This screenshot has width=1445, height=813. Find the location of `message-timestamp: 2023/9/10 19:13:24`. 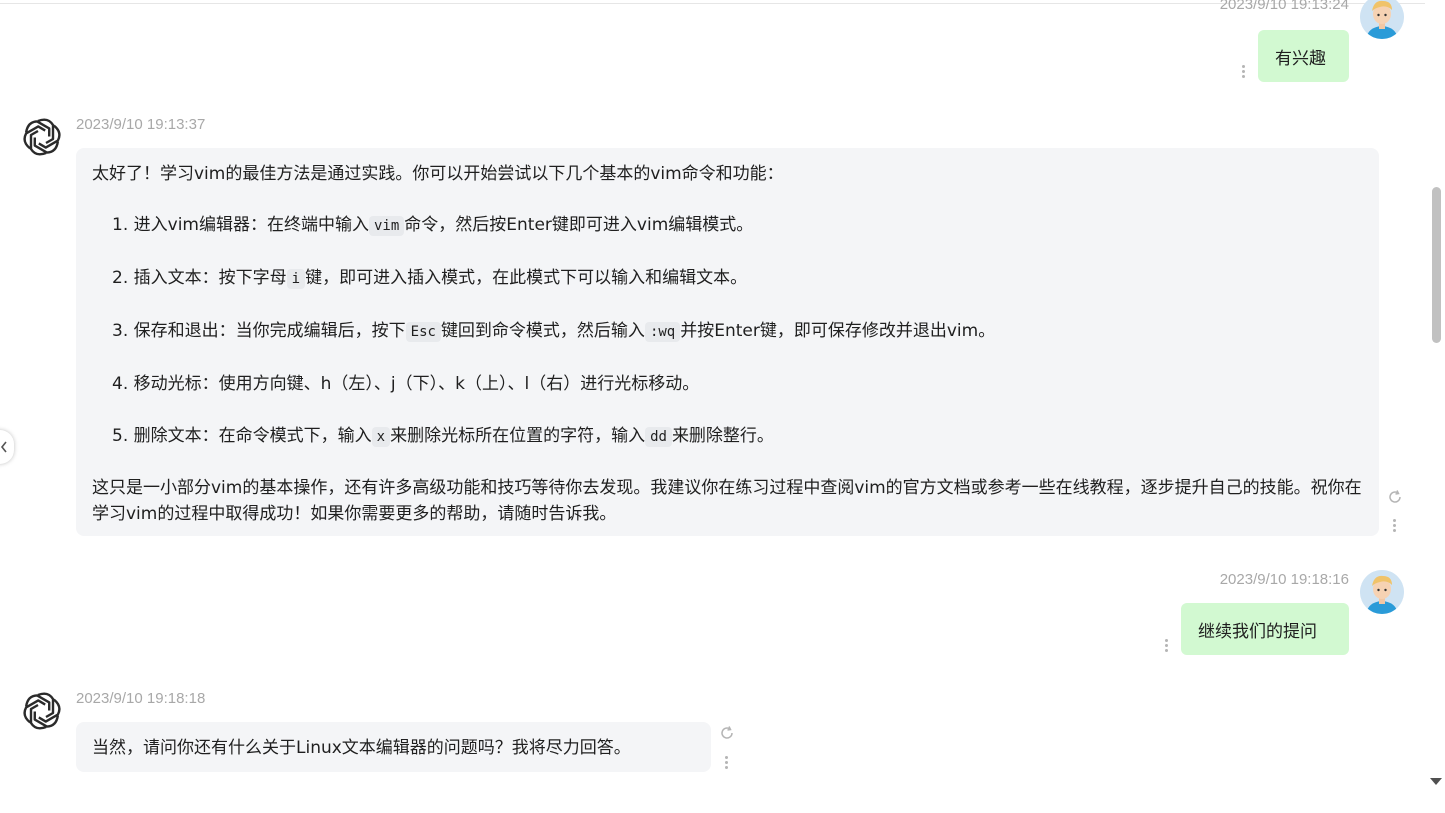

message-timestamp: 2023/9/10 19:13:24 is located at coordinates (1284, 6).